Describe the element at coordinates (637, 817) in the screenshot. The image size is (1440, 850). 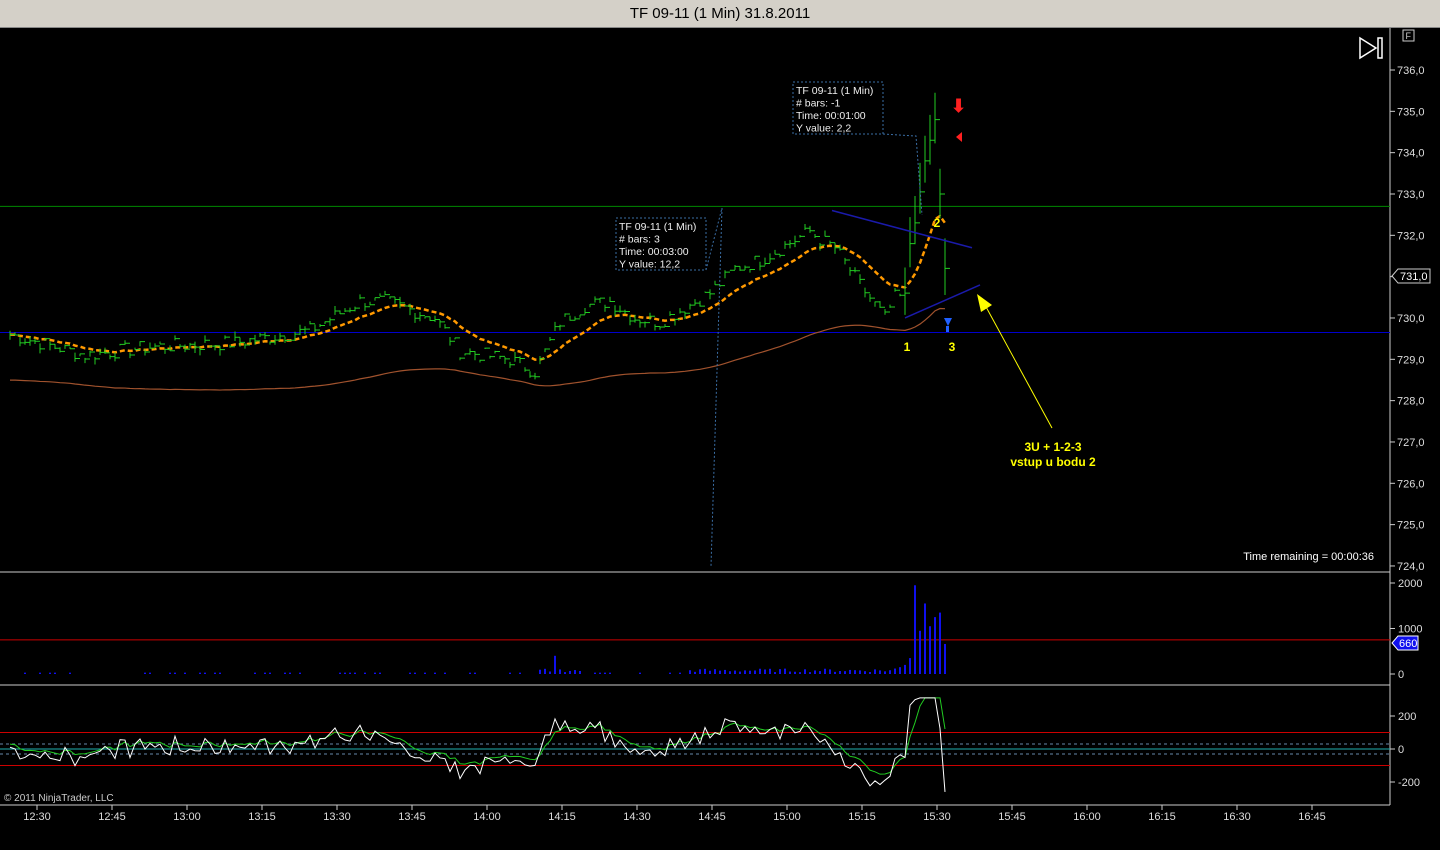
I see `x-tick-label: 14:30` at that location.